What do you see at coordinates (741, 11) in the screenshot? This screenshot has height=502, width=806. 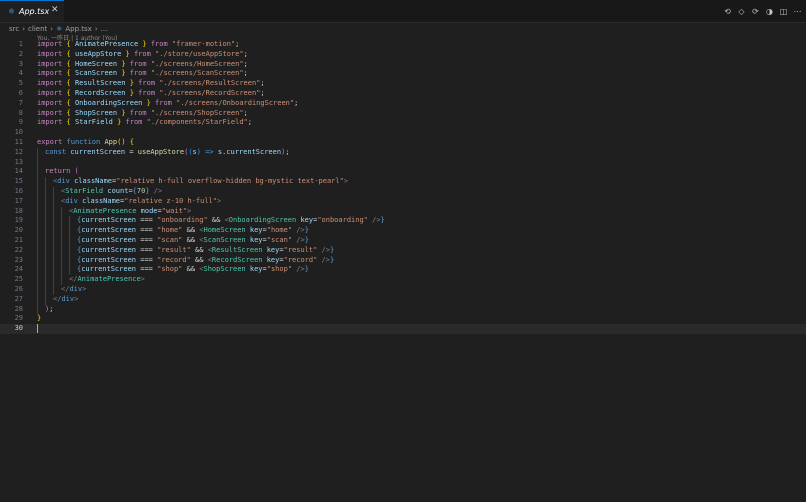 I see `open-changes-icon: ◇` at bounding box center [741, 11].